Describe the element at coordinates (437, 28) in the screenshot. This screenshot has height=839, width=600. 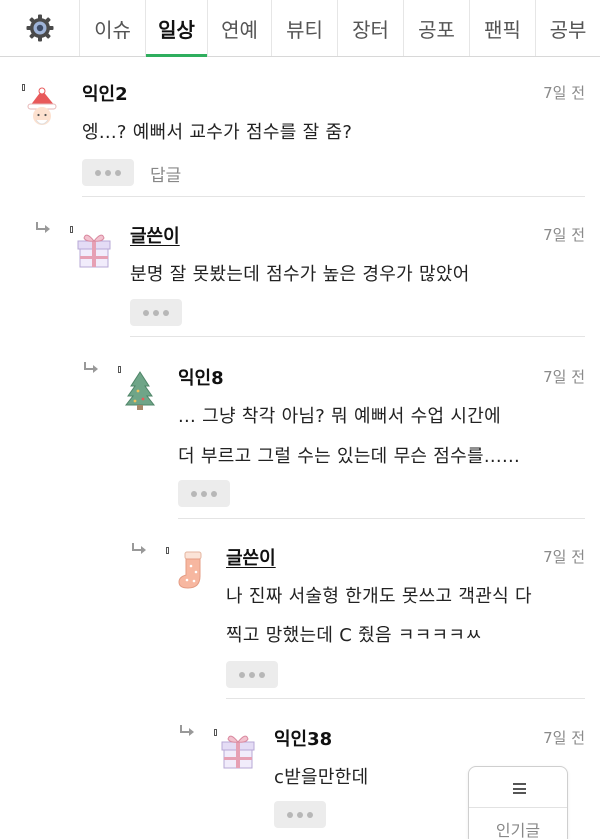
I see `tab-horror: 공포` at that location.